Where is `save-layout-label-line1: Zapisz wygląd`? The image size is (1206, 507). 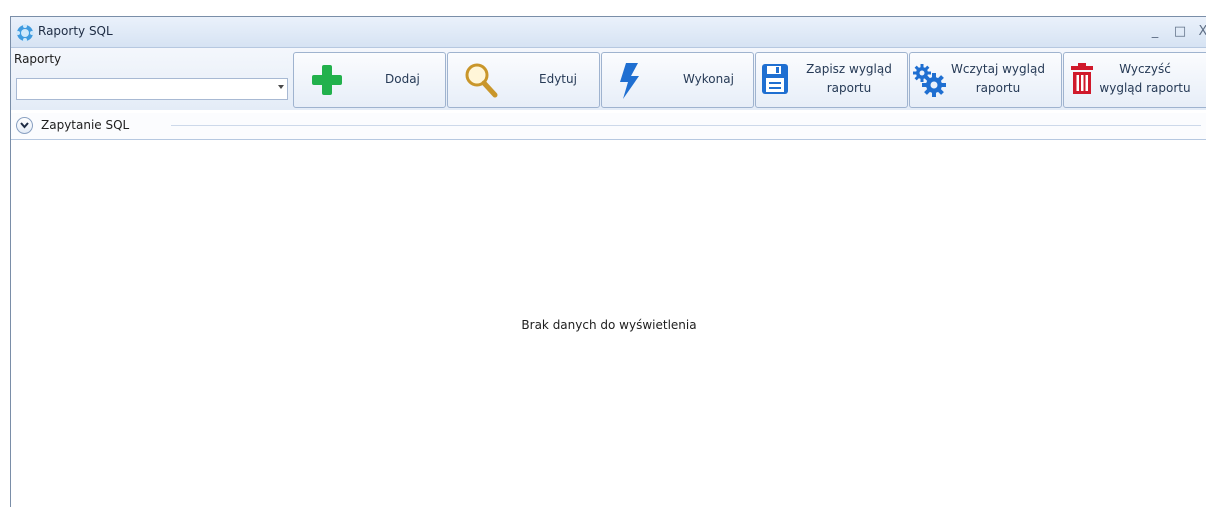 save-layout-label-line1: Zapisz wygląd is located at coordinates (849, 69).